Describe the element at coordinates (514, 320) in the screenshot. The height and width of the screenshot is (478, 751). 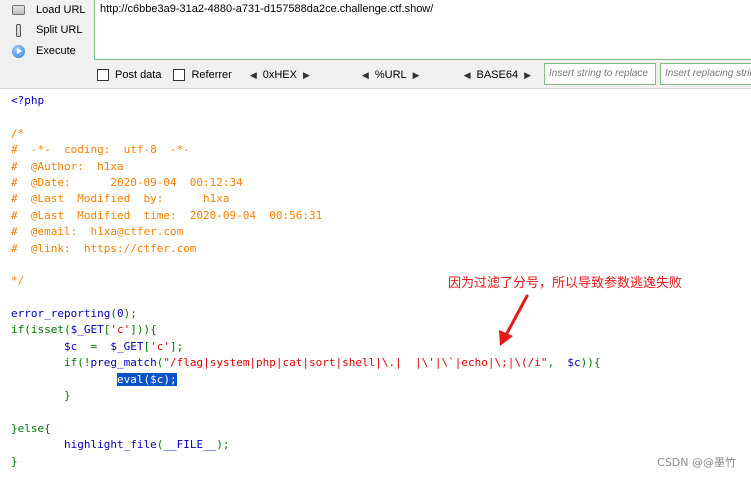
I see `annotation-arrow-icon` at that location.